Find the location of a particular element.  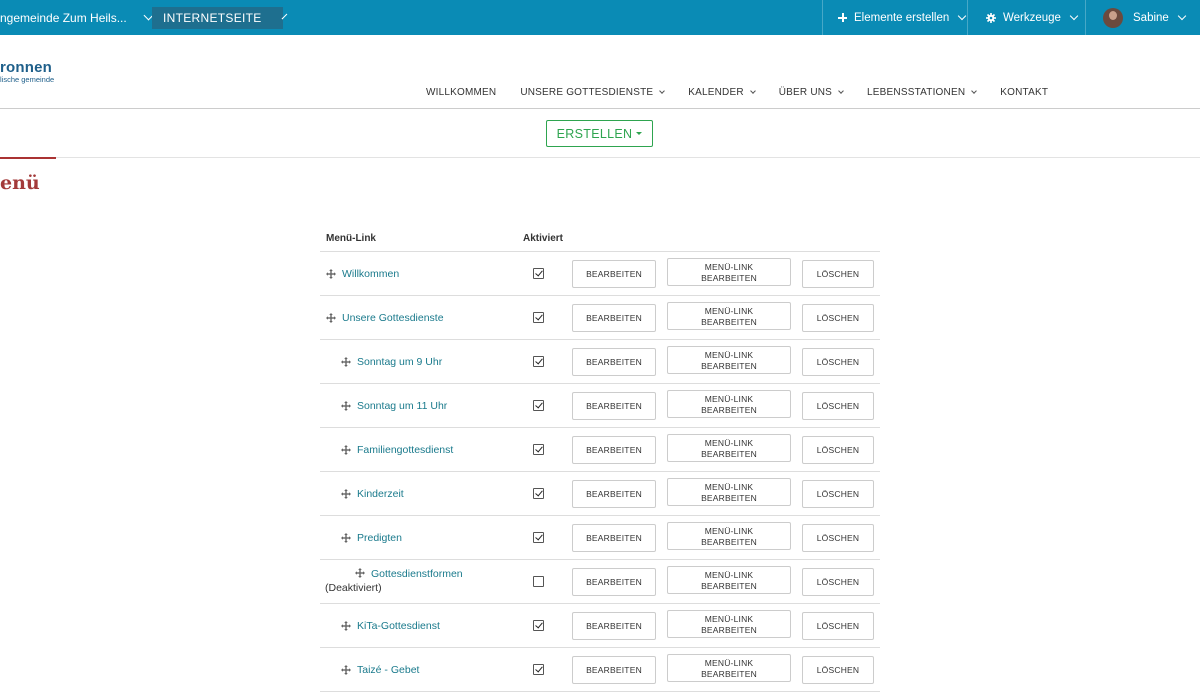

menu-link: Kinderzeit is located at coordinates (380, 494).